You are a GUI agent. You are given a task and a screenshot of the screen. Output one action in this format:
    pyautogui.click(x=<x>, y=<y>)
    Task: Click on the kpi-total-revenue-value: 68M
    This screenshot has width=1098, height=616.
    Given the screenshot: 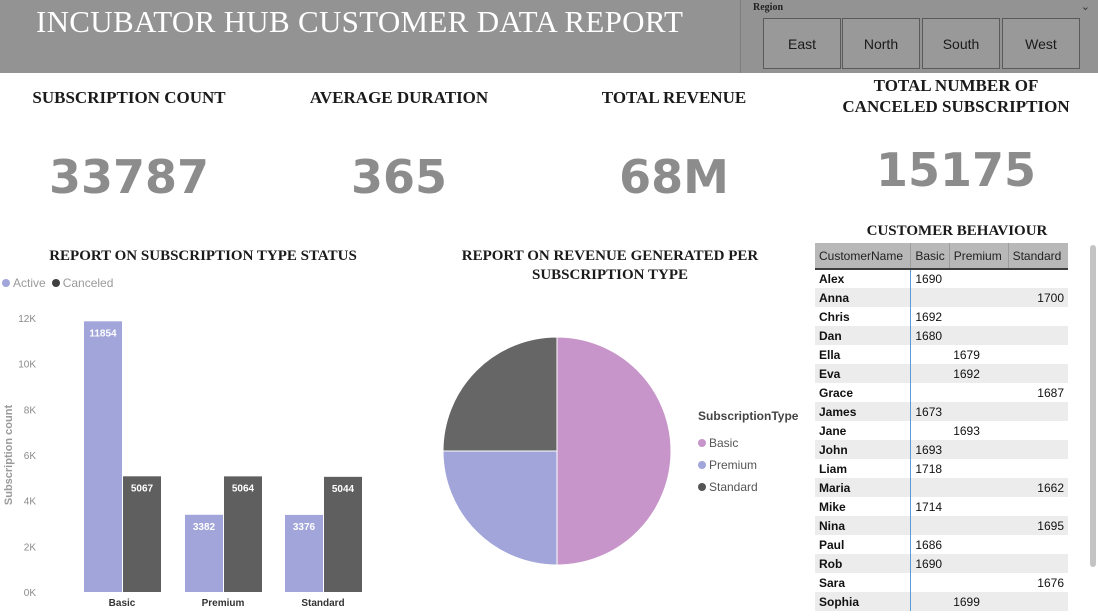 What is the action you would take?
    pyautogui.click(x=674, y=177)
    